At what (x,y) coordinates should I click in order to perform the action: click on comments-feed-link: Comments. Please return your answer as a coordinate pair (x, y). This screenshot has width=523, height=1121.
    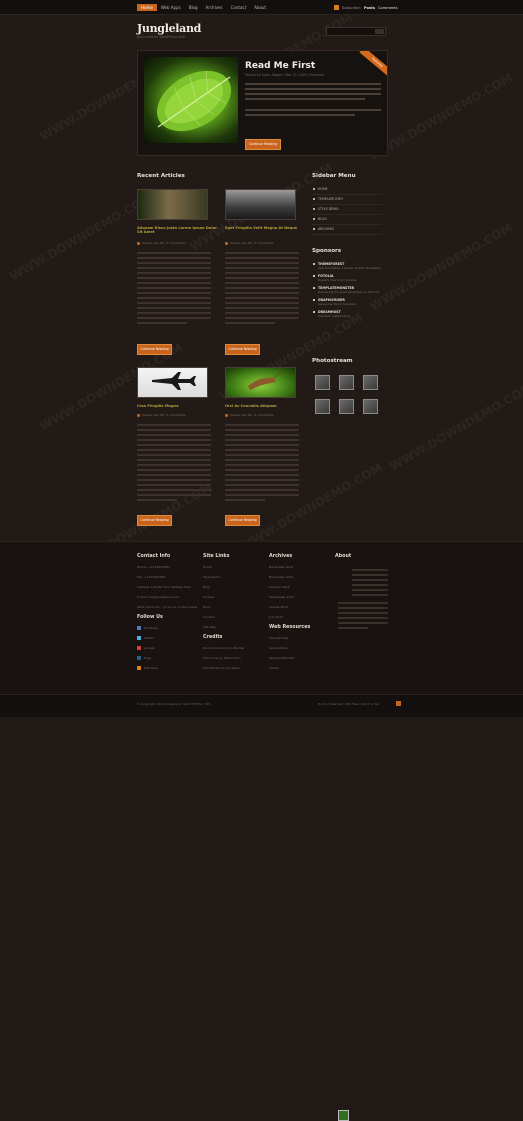
    Looking at the image, I should click on (387, 8).